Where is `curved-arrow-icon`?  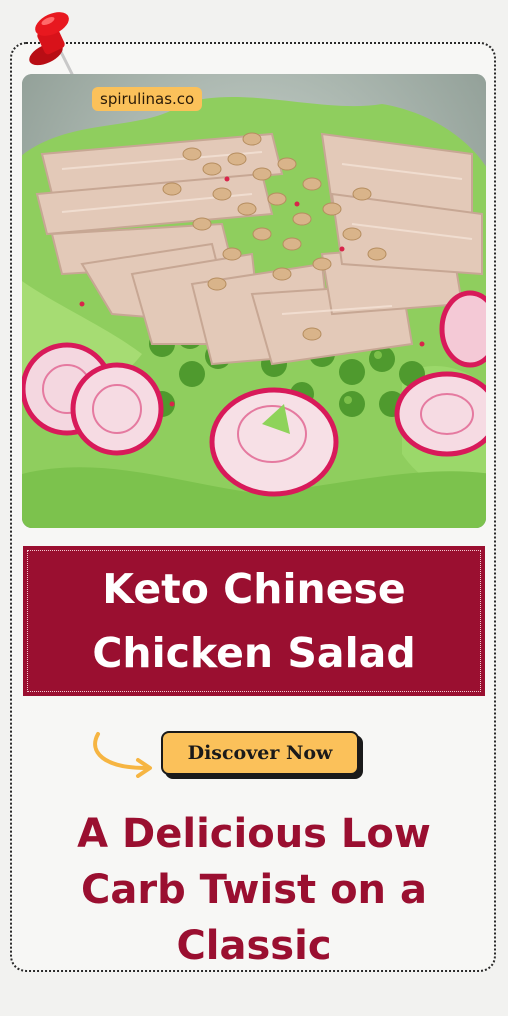
curved-arrow-icon is located at coordinates (122, 755).